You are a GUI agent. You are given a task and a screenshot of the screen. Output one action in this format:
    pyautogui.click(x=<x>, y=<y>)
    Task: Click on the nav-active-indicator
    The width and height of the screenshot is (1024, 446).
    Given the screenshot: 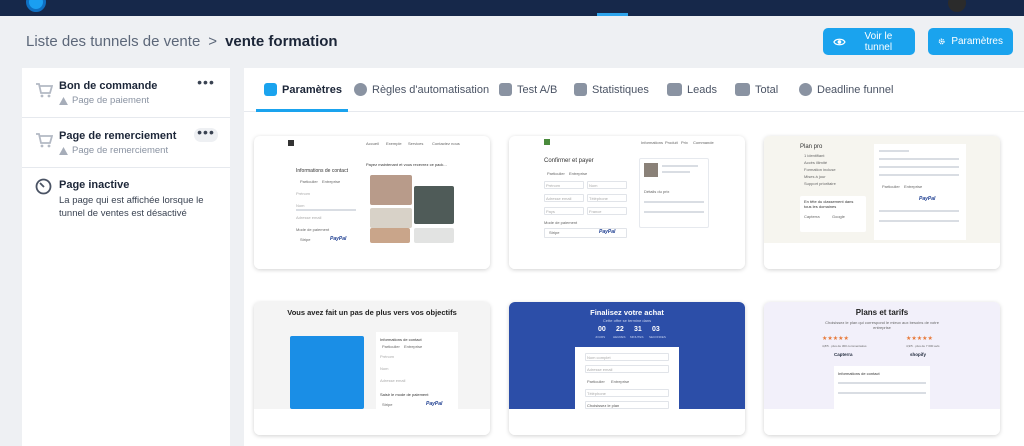 What is the action you would take?
    pyautogui.click(x=612, y=14)
    